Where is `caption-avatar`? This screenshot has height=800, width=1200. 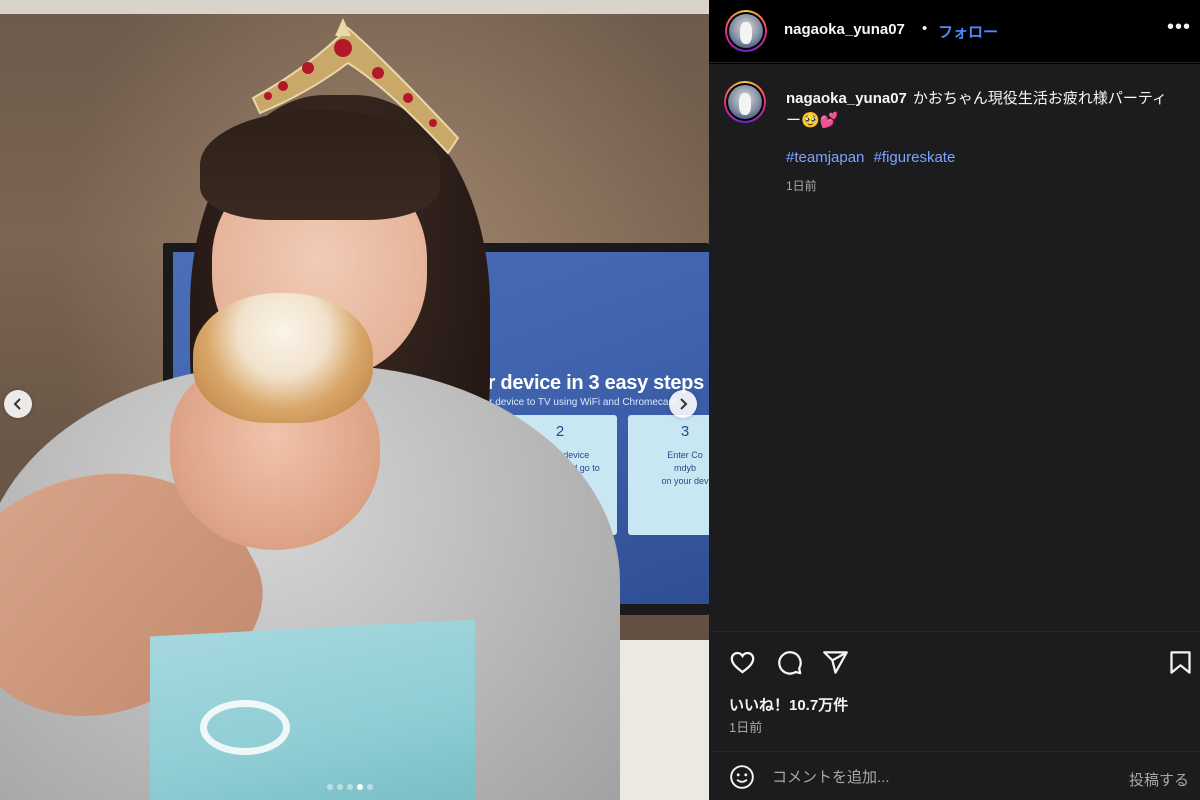 caption-avatar is located at coordinates (745, 102).